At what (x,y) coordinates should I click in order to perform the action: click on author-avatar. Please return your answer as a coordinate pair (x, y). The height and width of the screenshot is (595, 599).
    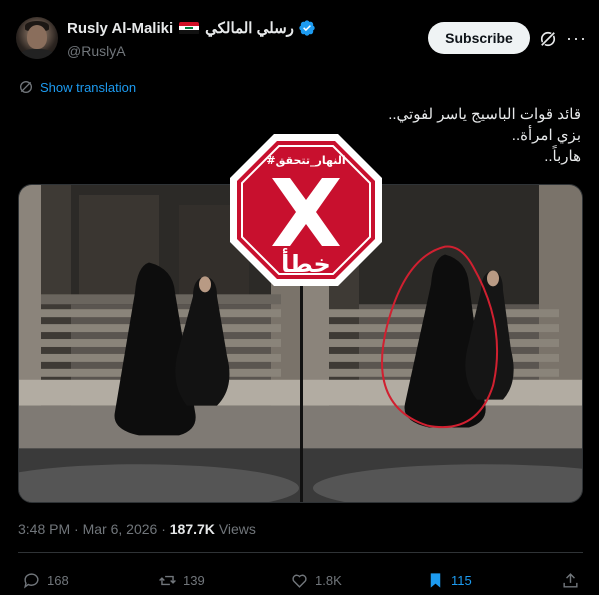
    Looking at the image, I should click on (37, 38).